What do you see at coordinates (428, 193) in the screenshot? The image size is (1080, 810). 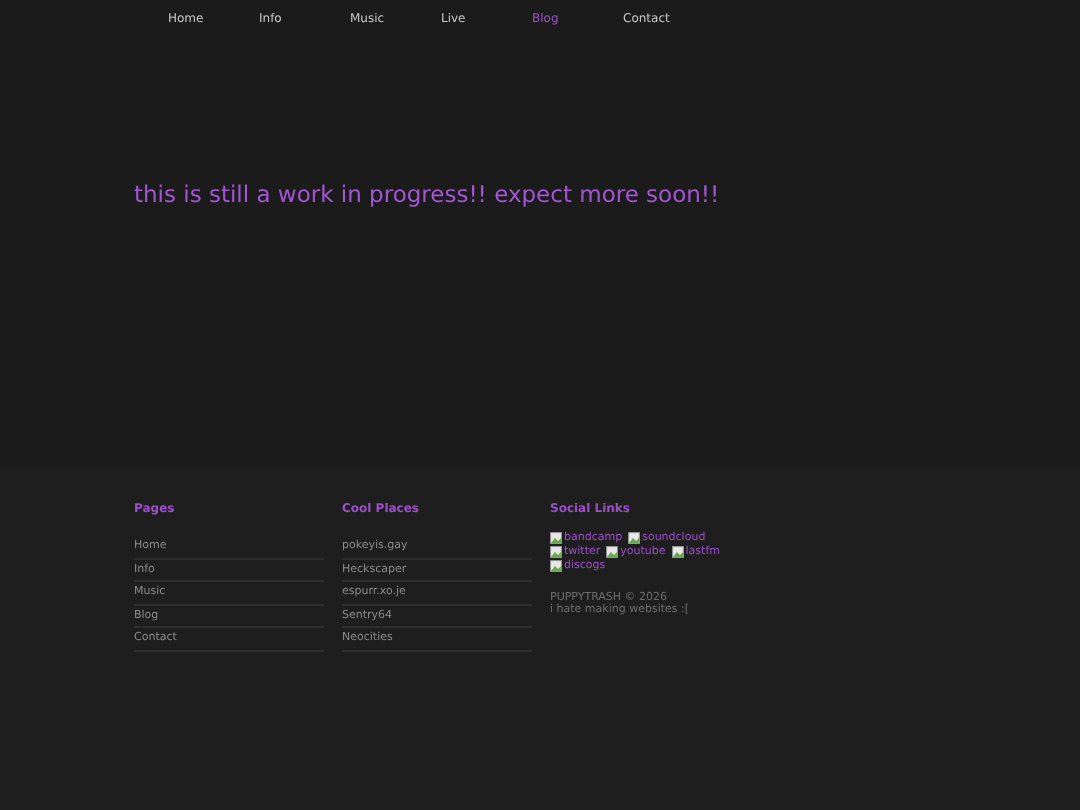 I see `page-heading: this is still a work in progress!! expect more soon!!` at bounding box center [428, 193].